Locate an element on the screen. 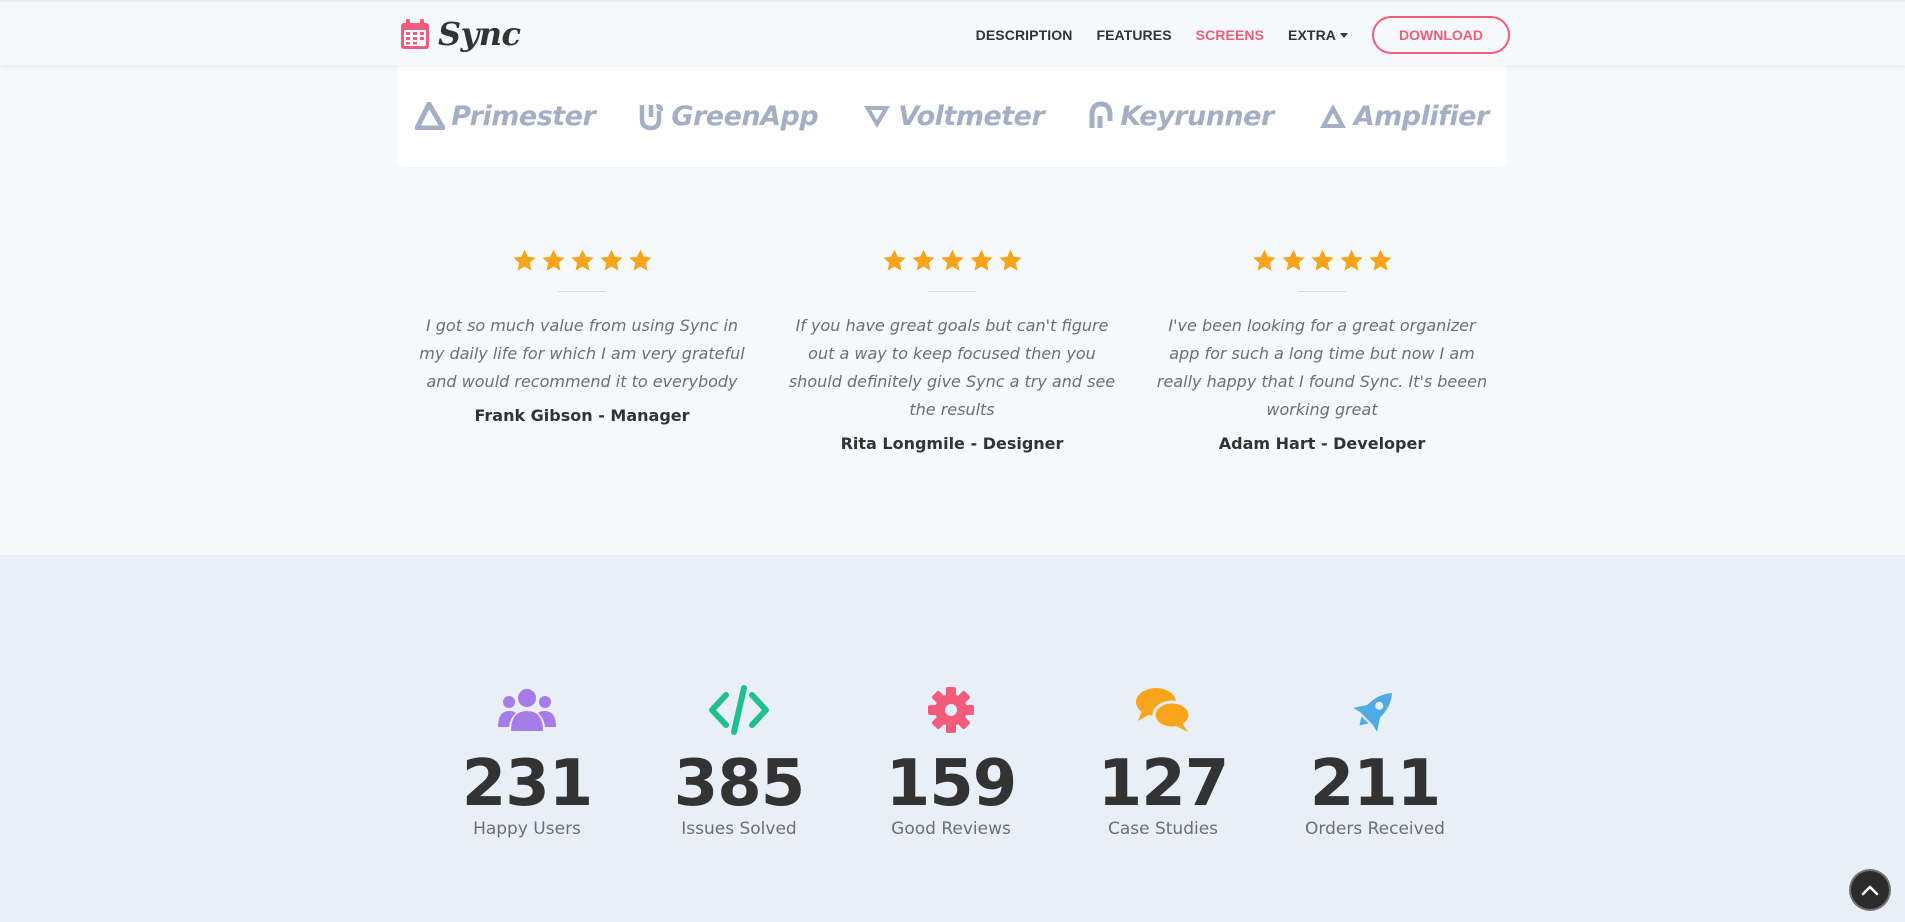  stat-good-reviews: 159 Good Reviews is located at coordinates (951, 762).